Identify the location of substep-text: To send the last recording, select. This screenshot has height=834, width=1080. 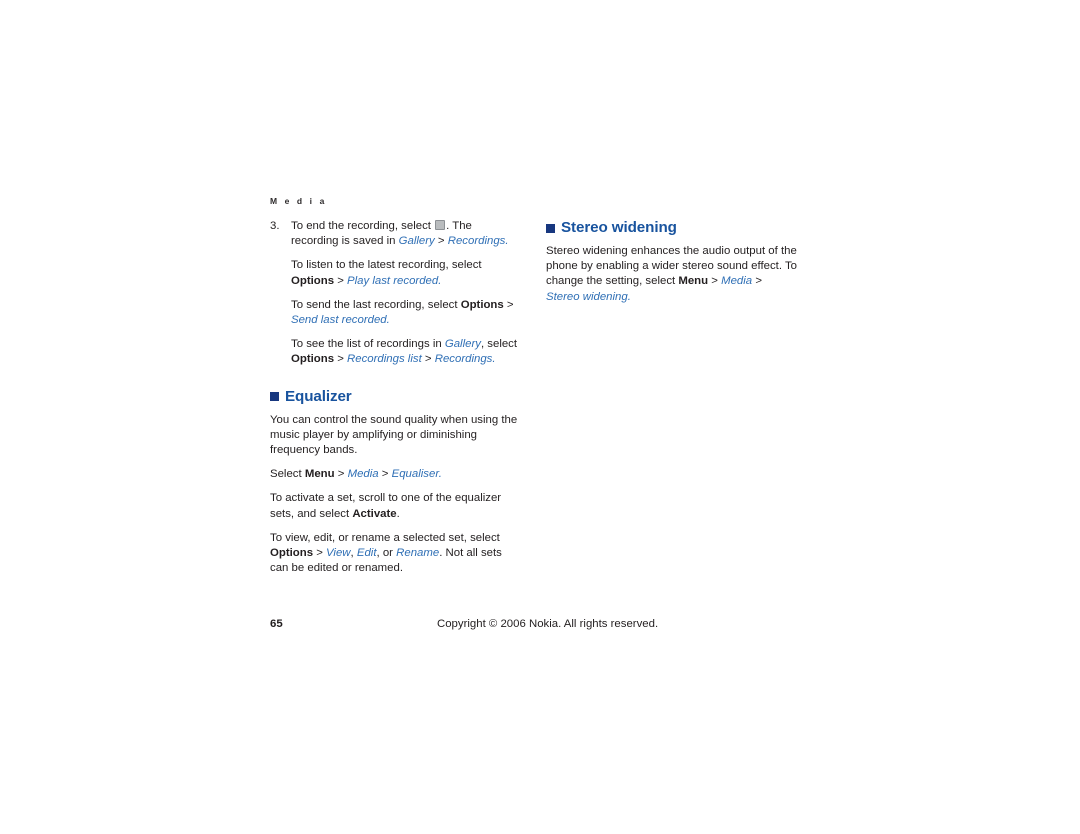
(374, 304).